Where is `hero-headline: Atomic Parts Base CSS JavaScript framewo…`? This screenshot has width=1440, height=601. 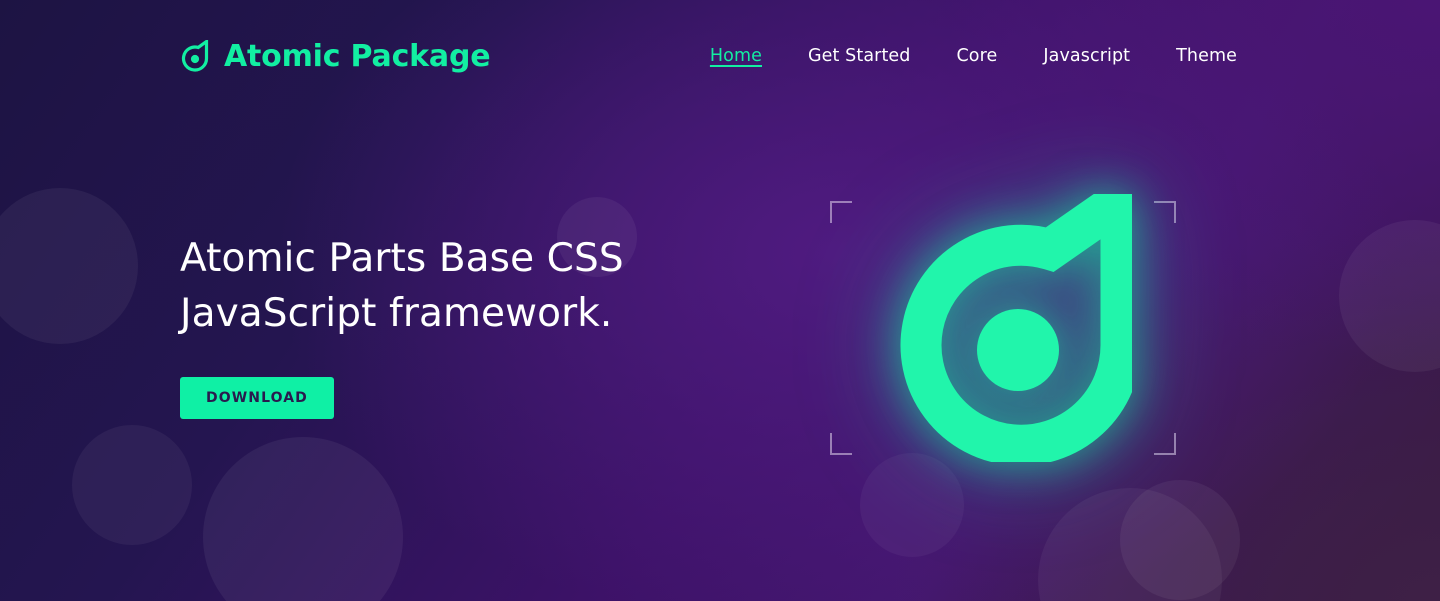 hero-headline: Atomic Parts Base CSS JavaScript framewo… is located at coordinates (402, 286).